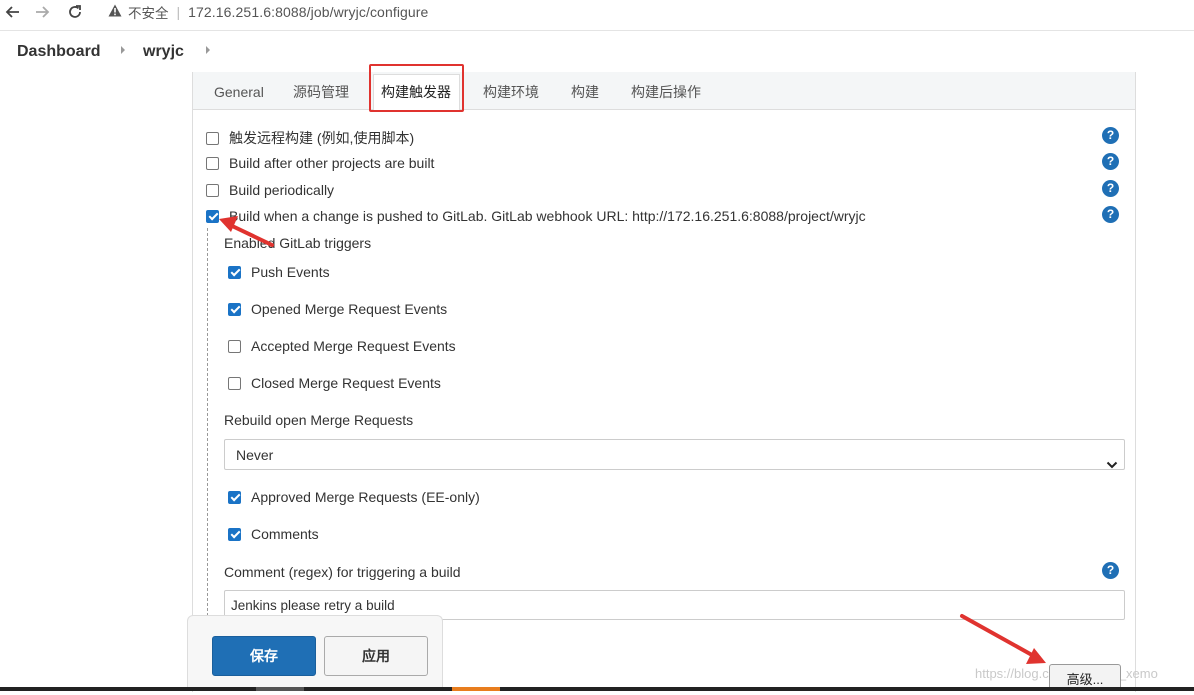 The height and width of the screenshot is (695, 1194). What do you see at coordinates (13, 12) in the screenshot?
I see `back-icon` at bounding box center [13, 12].